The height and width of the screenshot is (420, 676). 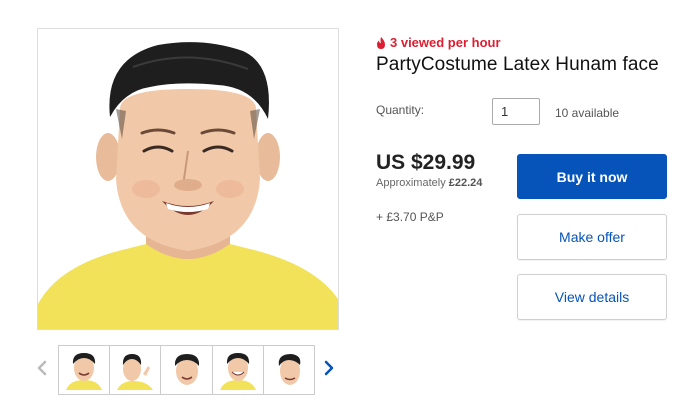 I want to click on available-count: 10 available, so click(x=587, y=113).